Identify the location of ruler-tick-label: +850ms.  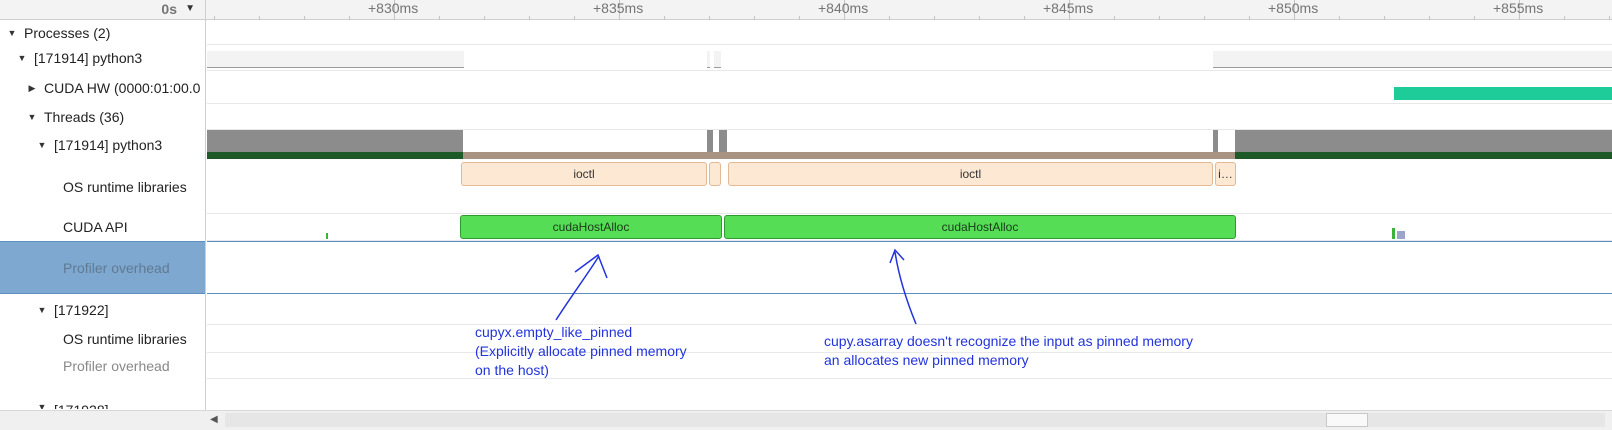
(1293, 8).